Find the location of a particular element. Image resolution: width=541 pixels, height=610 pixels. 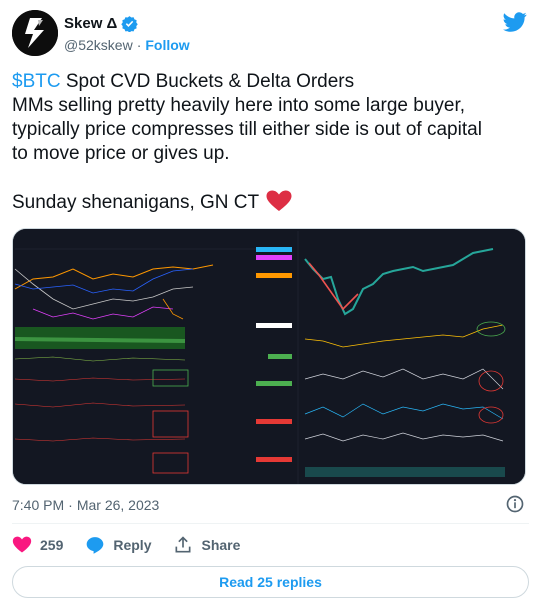

tweet-line-4: to move price or gives up. is located at coordinates (121, 153).